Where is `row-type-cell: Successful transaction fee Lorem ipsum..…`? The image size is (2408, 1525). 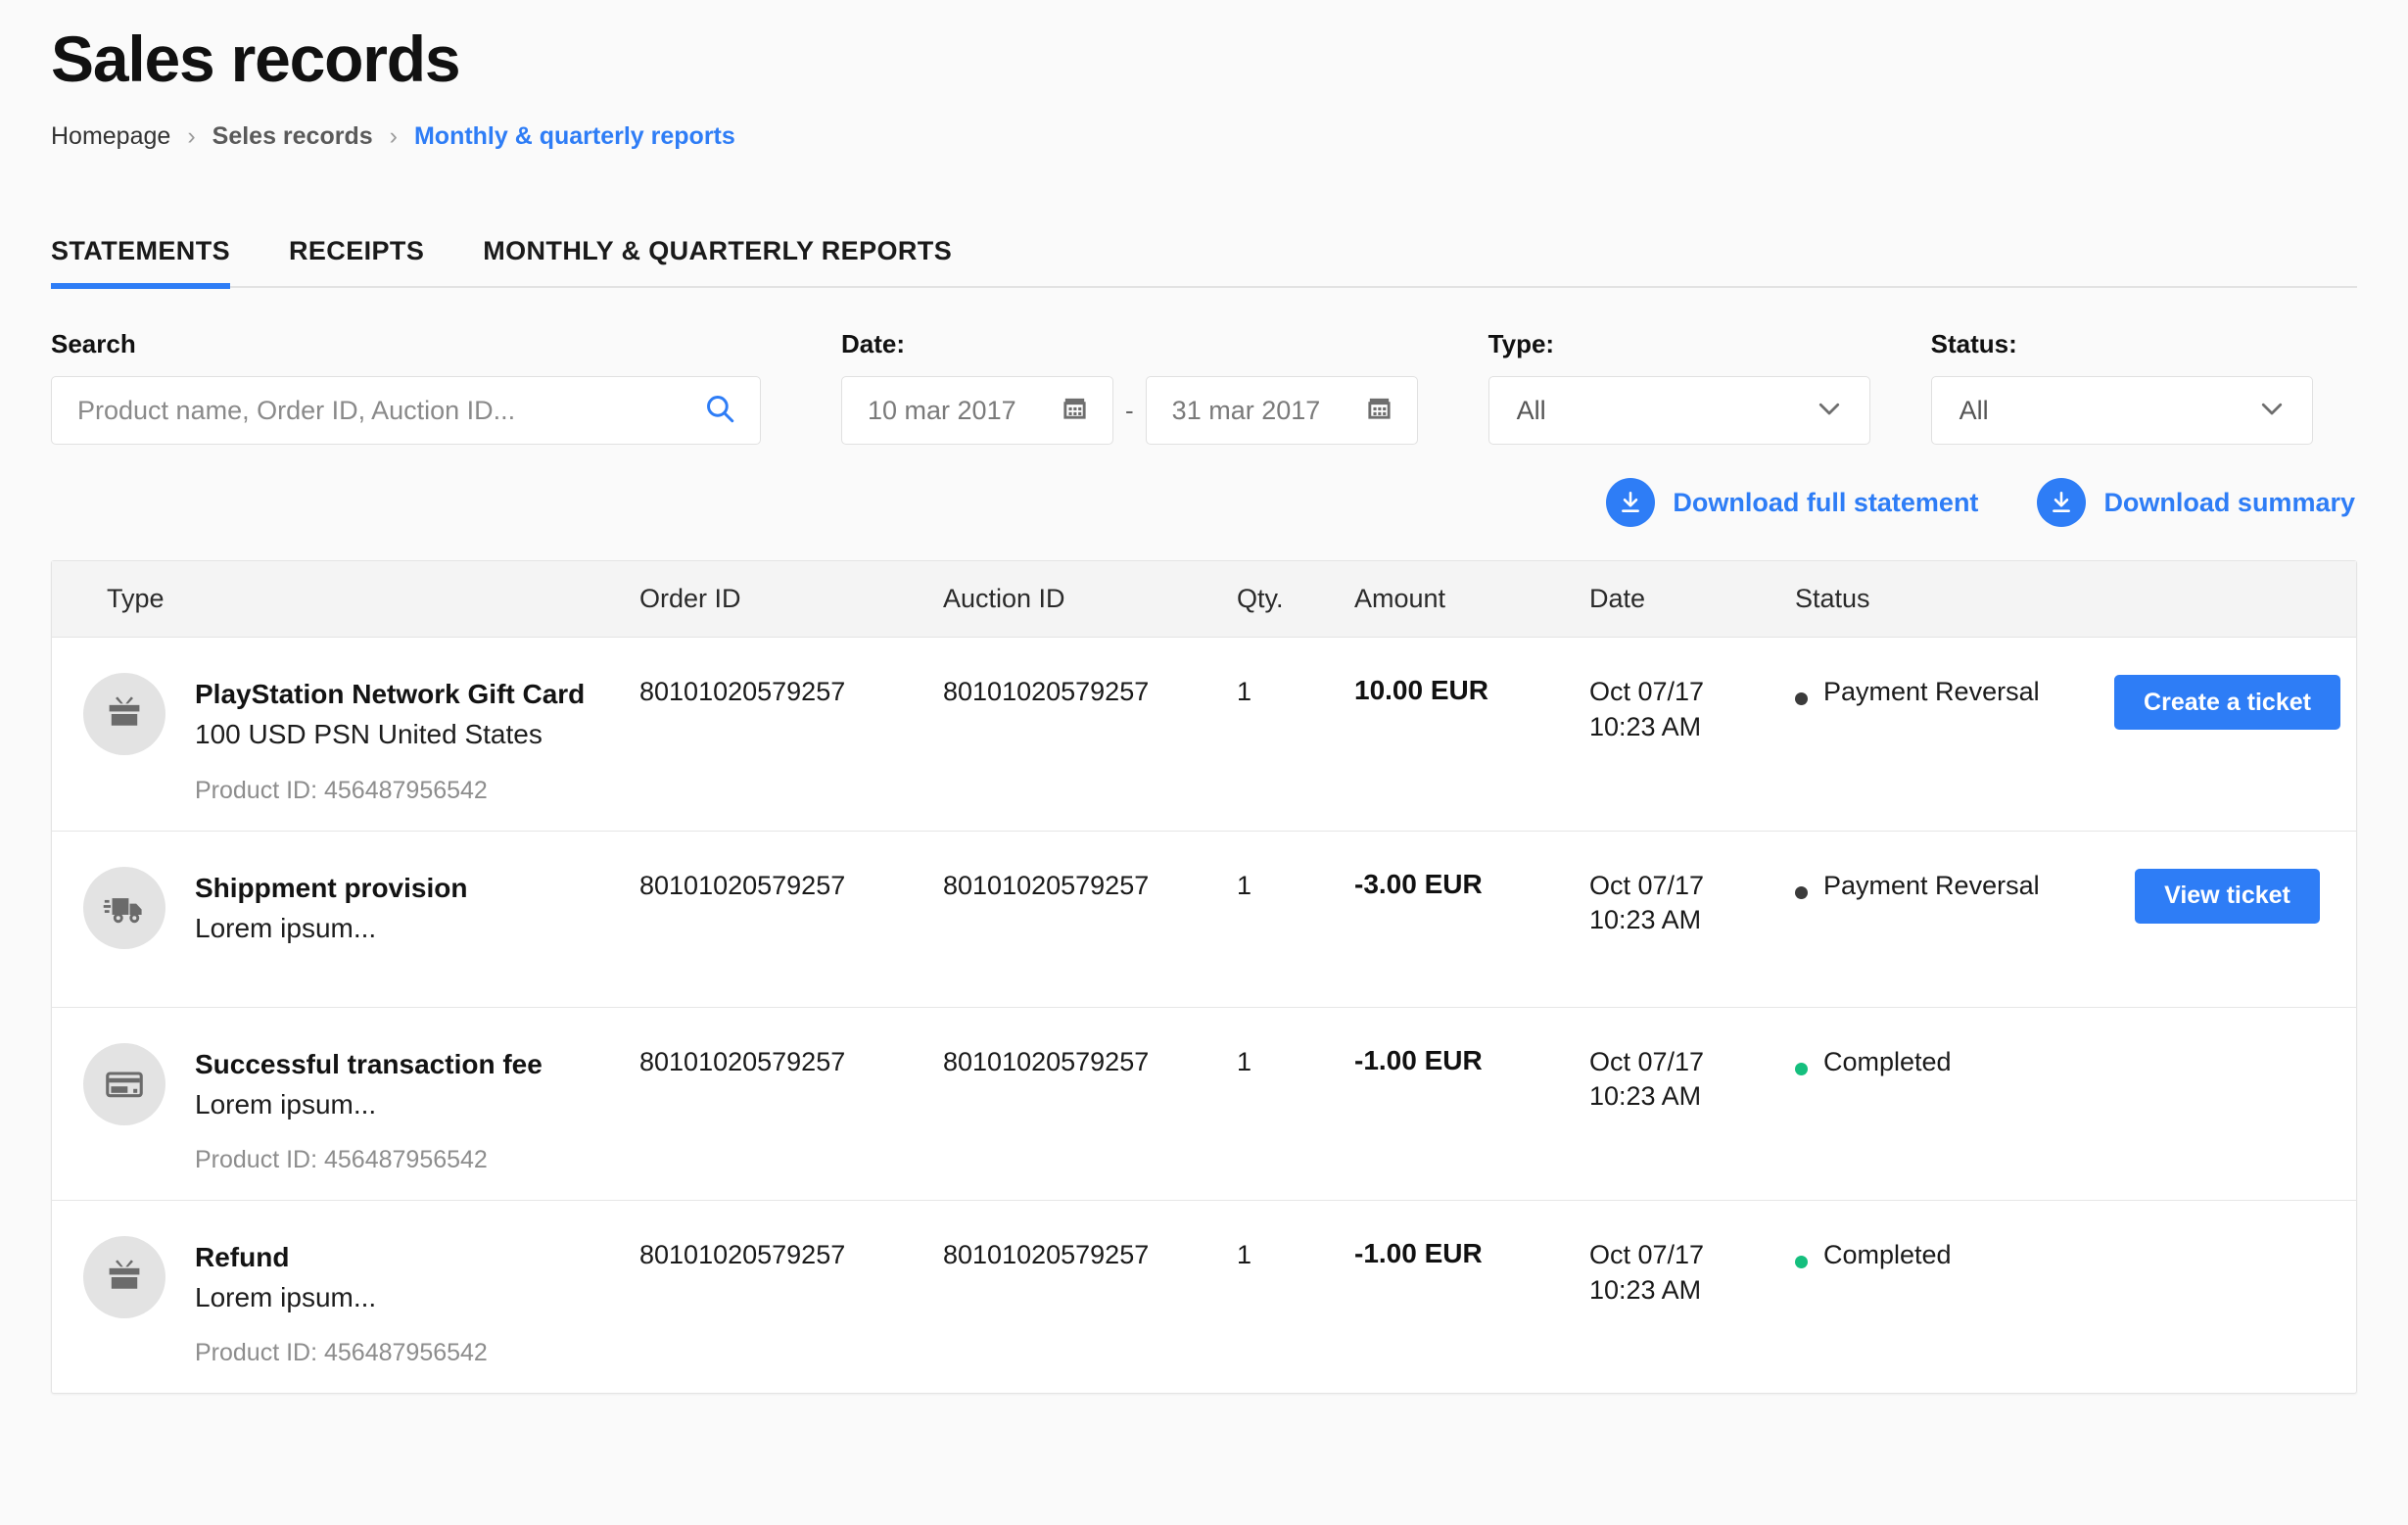 row-type-cell: Successful transaction fee Lorem ipsum..… is located at coordinates (345, 1108).